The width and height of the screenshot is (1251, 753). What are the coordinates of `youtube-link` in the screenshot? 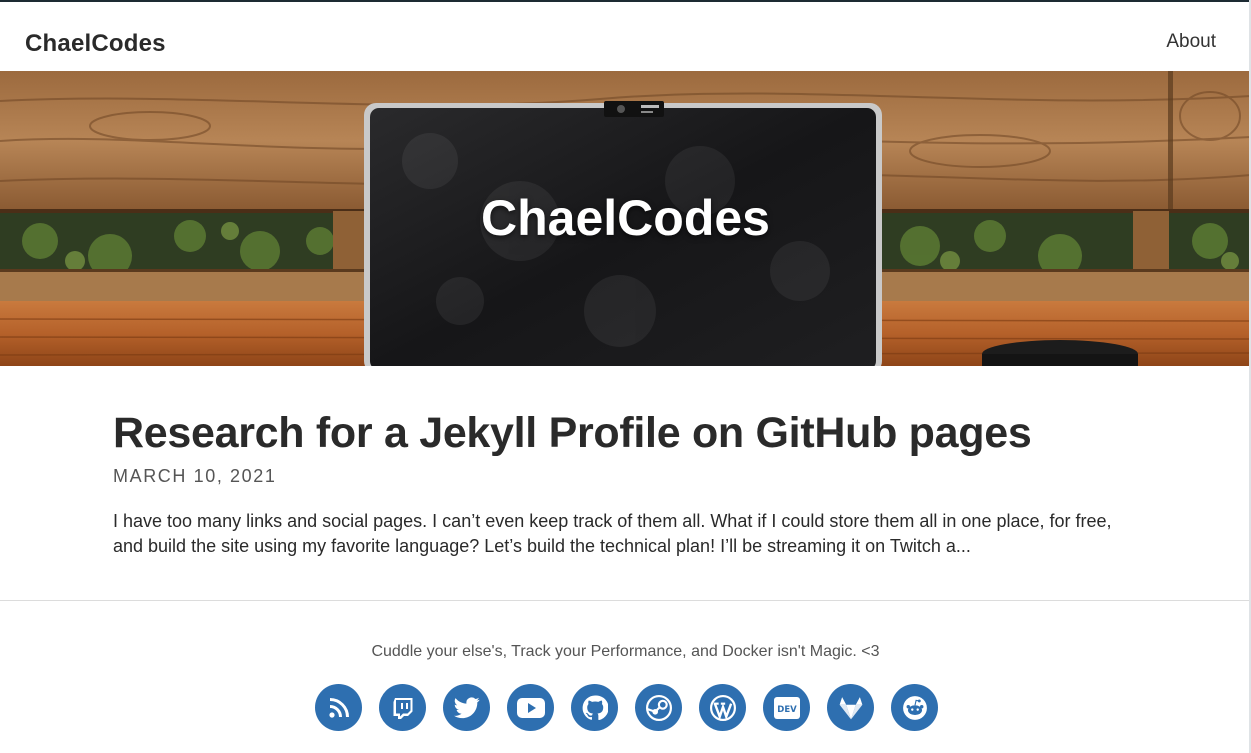 It's located at (530, 707).